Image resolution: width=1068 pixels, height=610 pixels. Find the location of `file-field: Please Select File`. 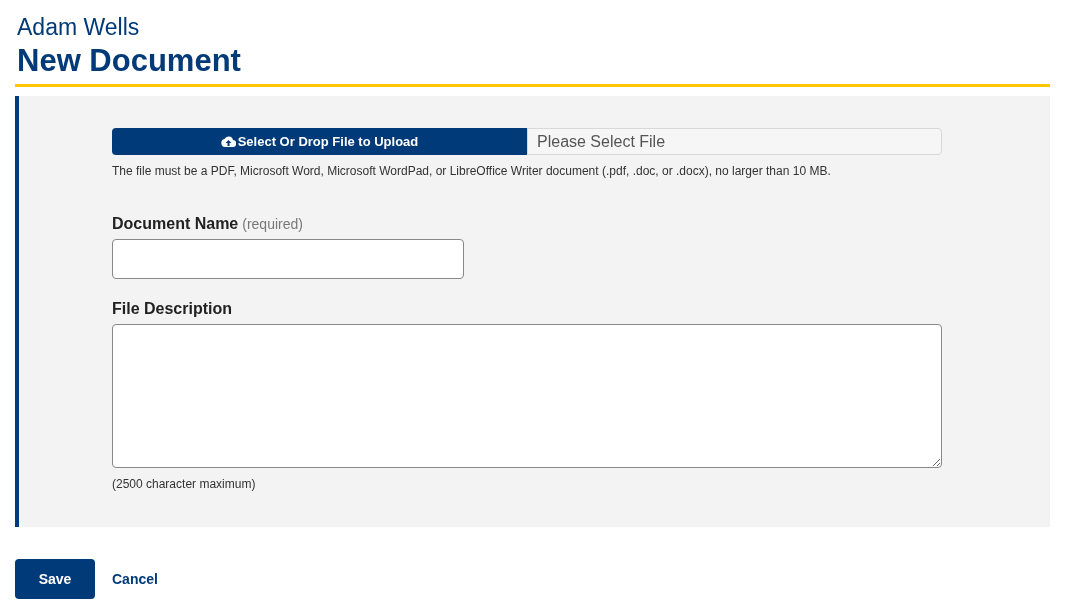

file-field: Please Select File is located at coordinates (734, 141).